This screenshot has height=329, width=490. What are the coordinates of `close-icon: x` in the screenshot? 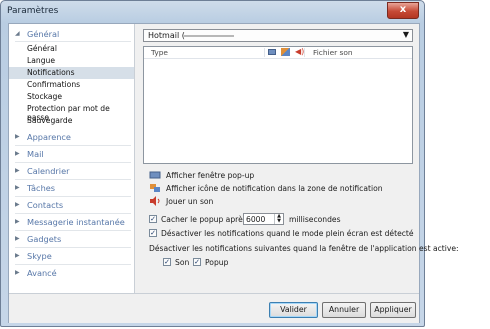 It's located at (403, 9).